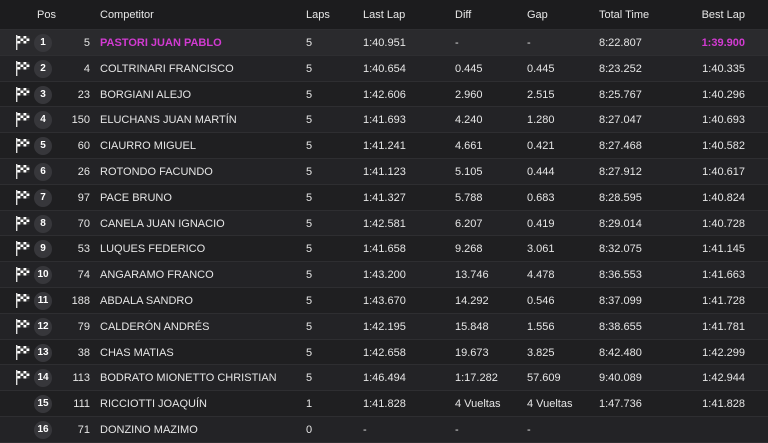 This screenshot has width=768, height=443. What do you see at coordinates (469, 223) in the screenshot?
I see `diff-value: 6.207` at bounding box center [469, 223].